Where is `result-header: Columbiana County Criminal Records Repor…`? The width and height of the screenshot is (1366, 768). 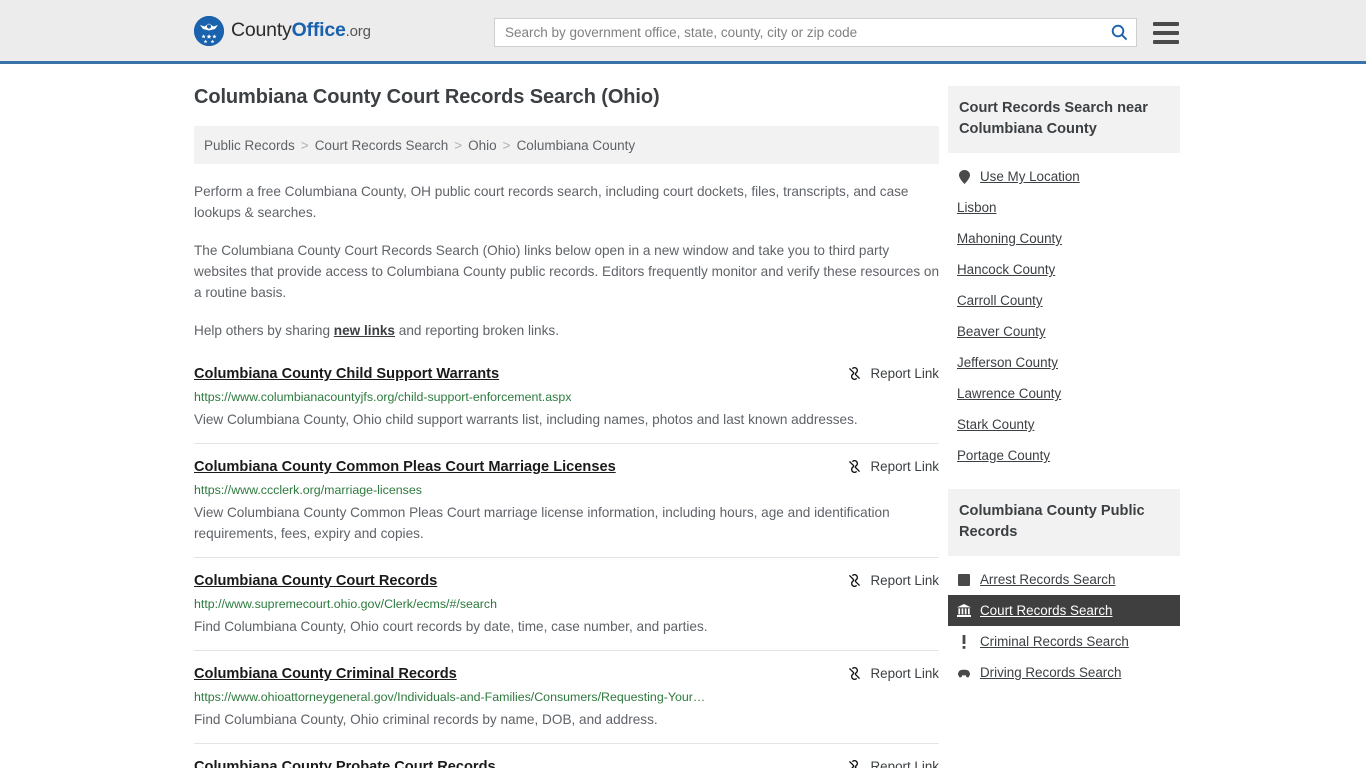 result-header: Columbiana County Criminal Records Repor… is located at coordinates (566, 674).